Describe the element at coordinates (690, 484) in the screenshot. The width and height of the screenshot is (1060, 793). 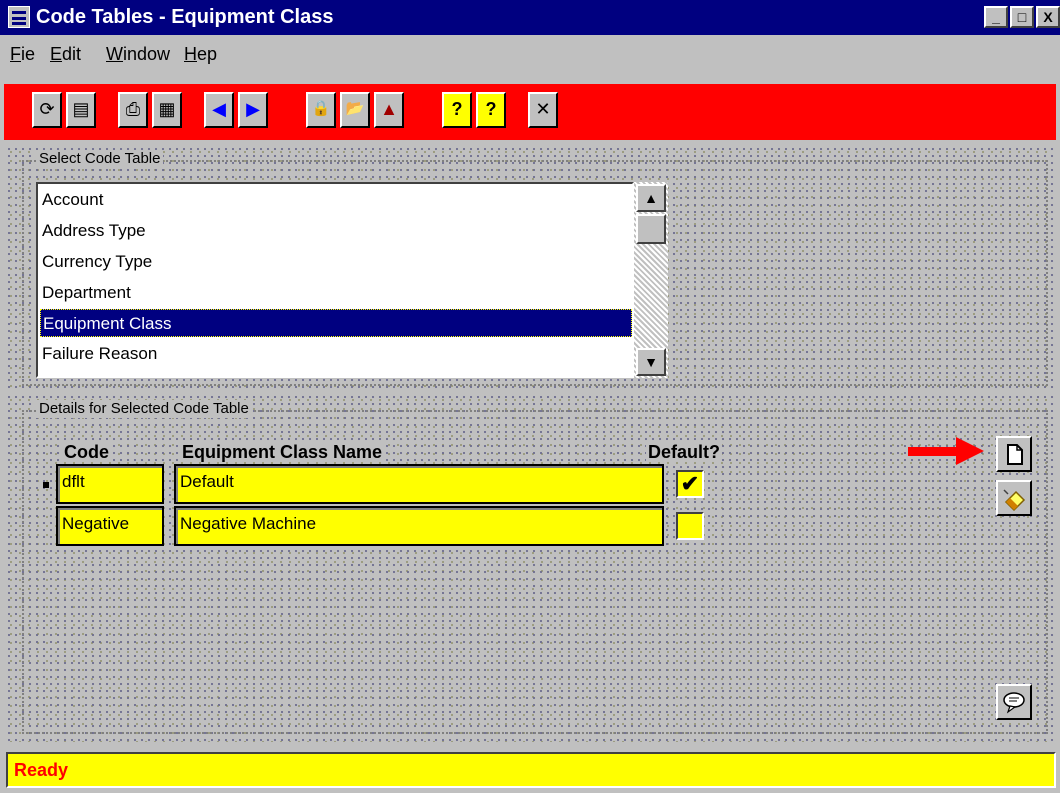
I see `default-checkbox: ✔` at that location.